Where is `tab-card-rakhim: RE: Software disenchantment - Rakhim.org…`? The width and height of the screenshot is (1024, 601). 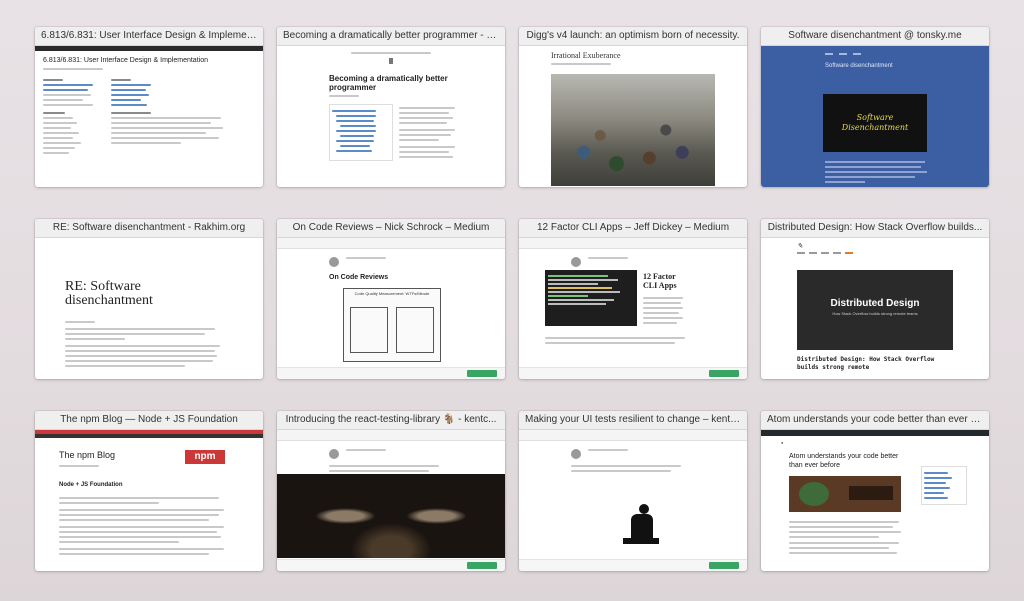 tab-card-rakhim: RE: Software disenchantment - Rakhim.org… is located at coordinates (149, 299).